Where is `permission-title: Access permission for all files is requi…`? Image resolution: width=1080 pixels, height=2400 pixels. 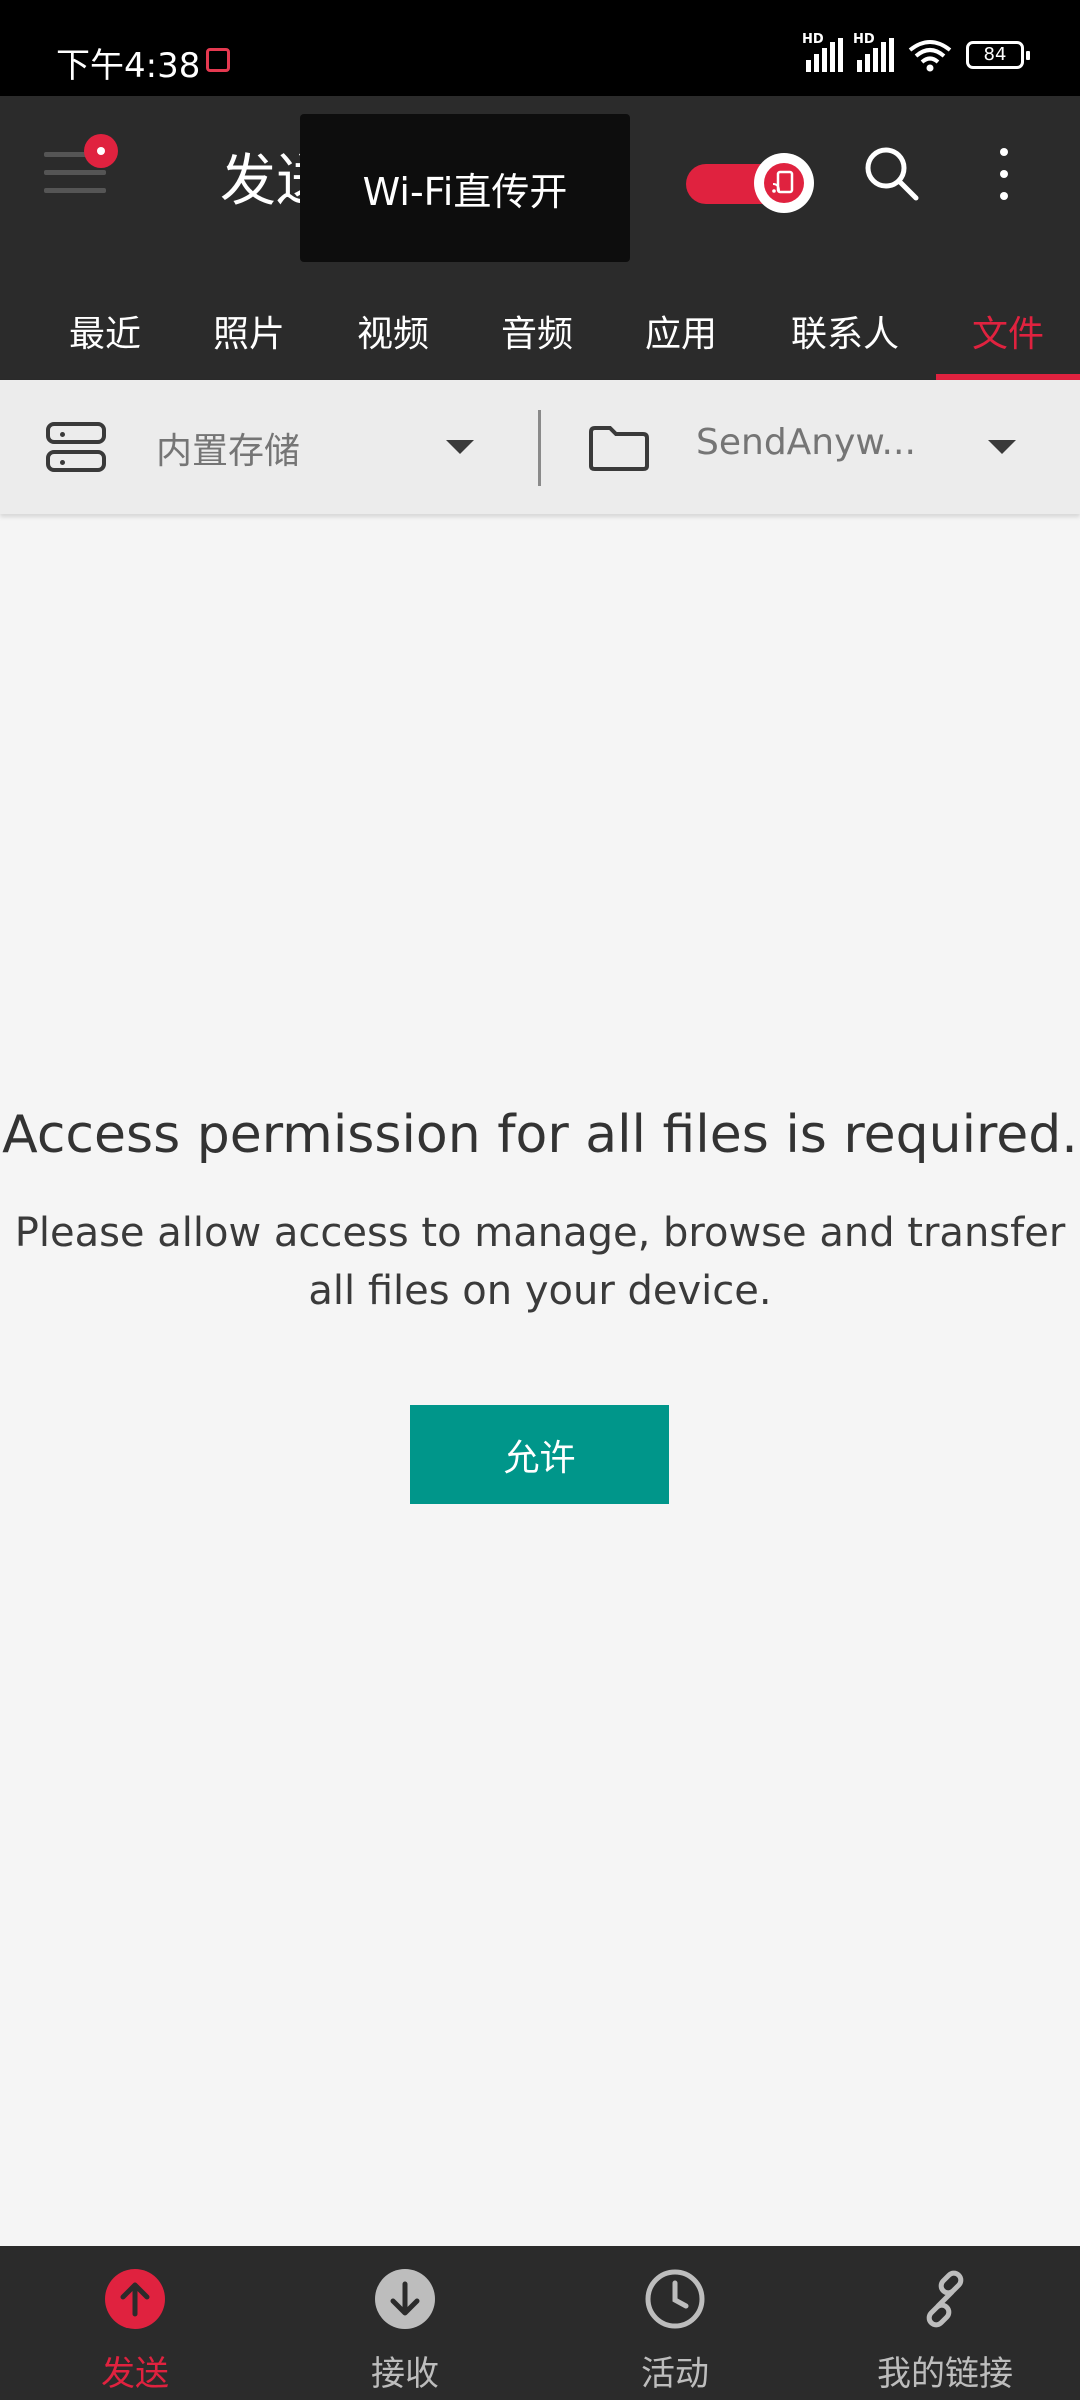 permission-title: Access permission for all files is requi… is located at coordinates (540, 1135).